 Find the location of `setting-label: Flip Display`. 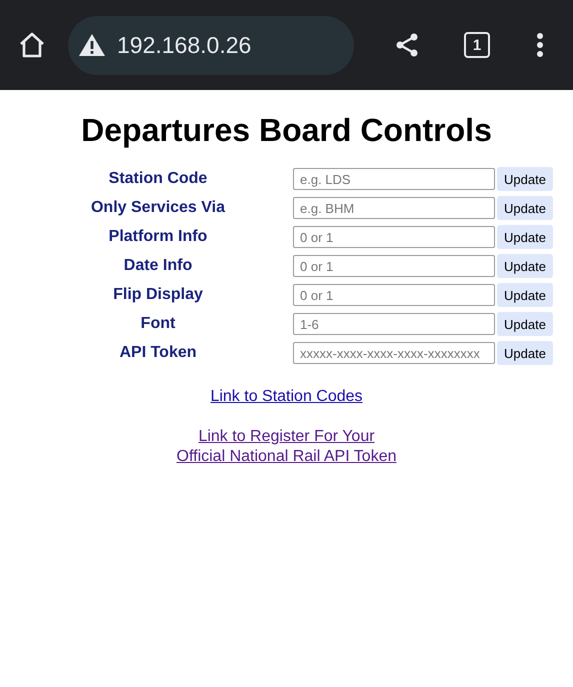

setting-label: Flip Display is located at coordinates (158, 295).